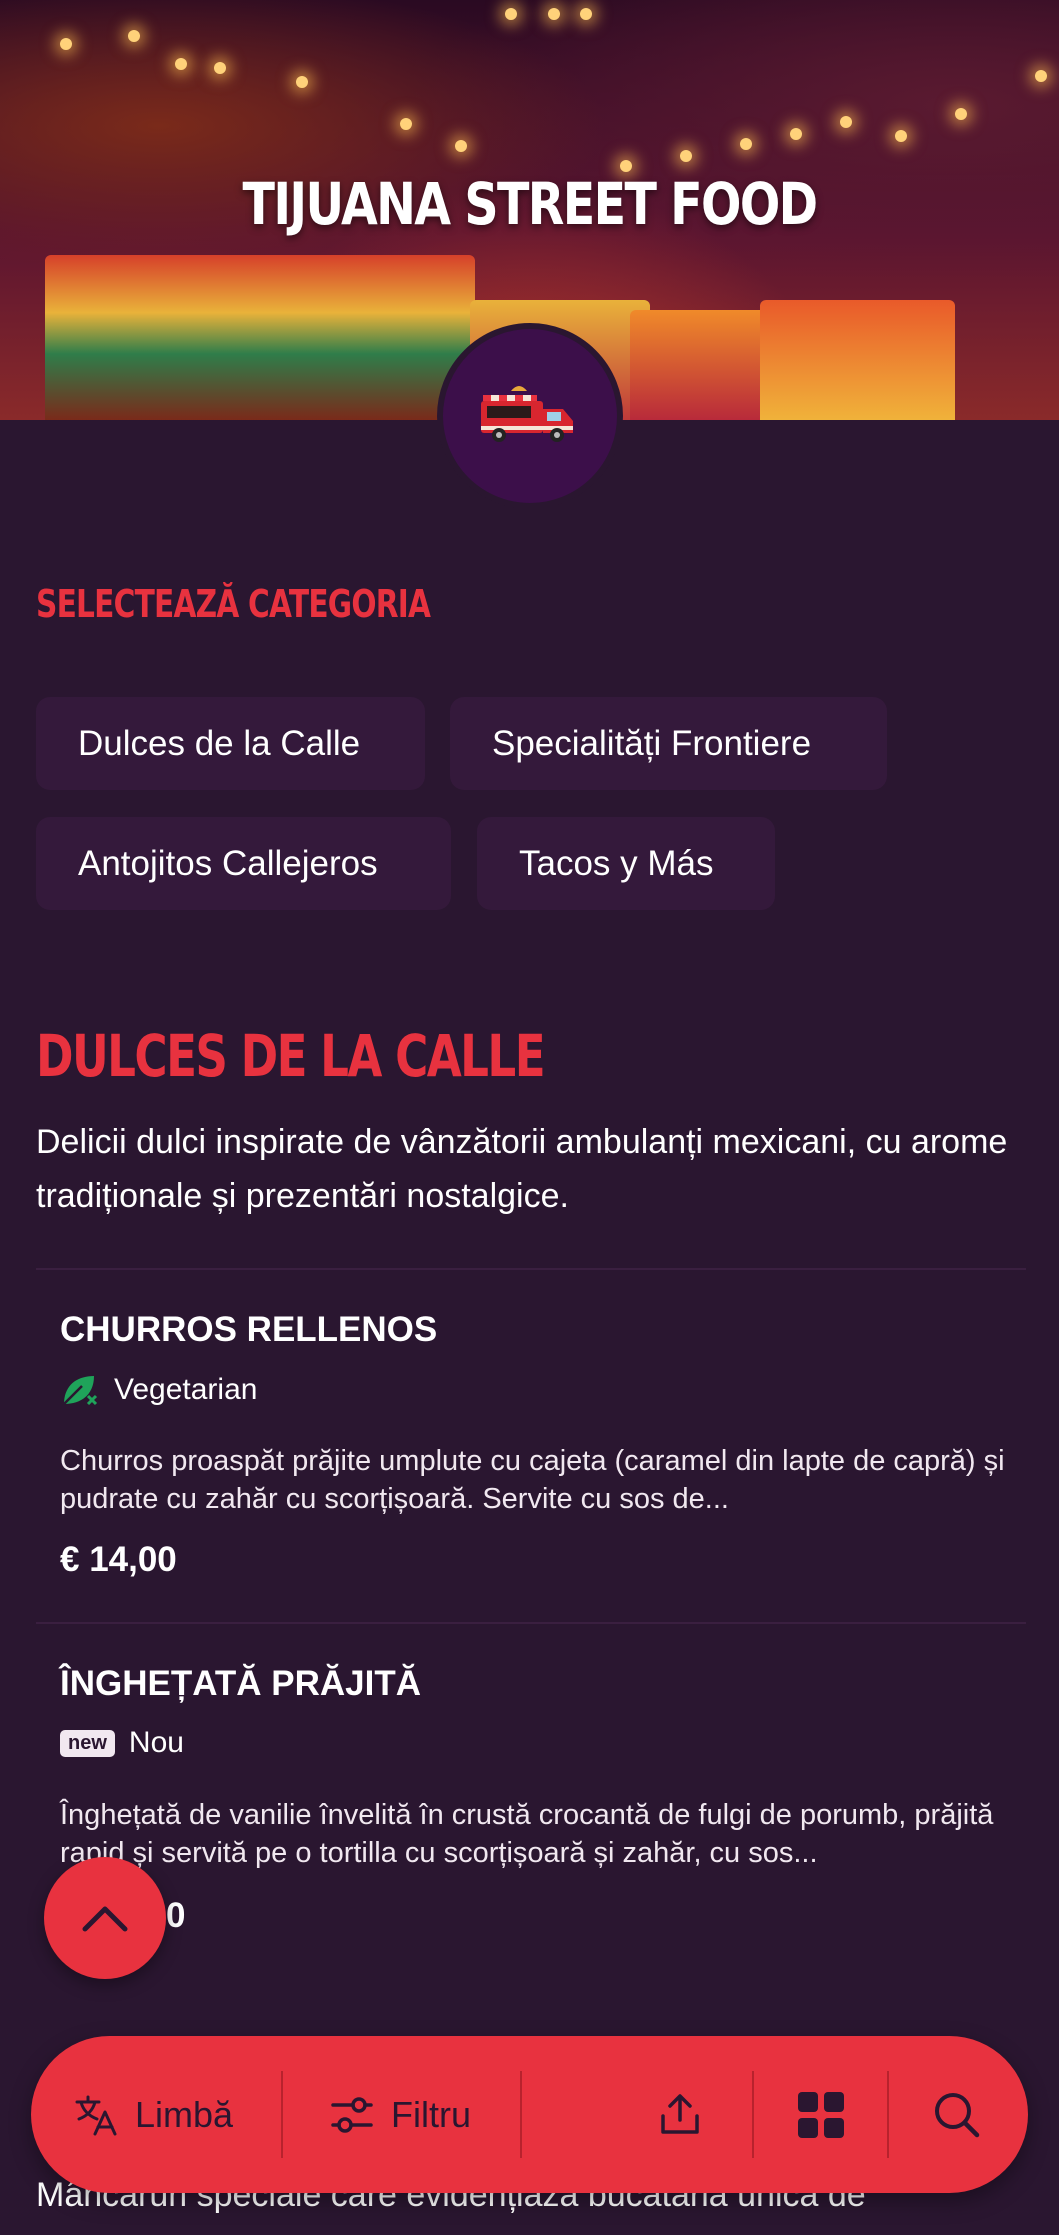 The image size is (1059, 2235). I want to click on item-price: € 14,00, so click(118, 1559).